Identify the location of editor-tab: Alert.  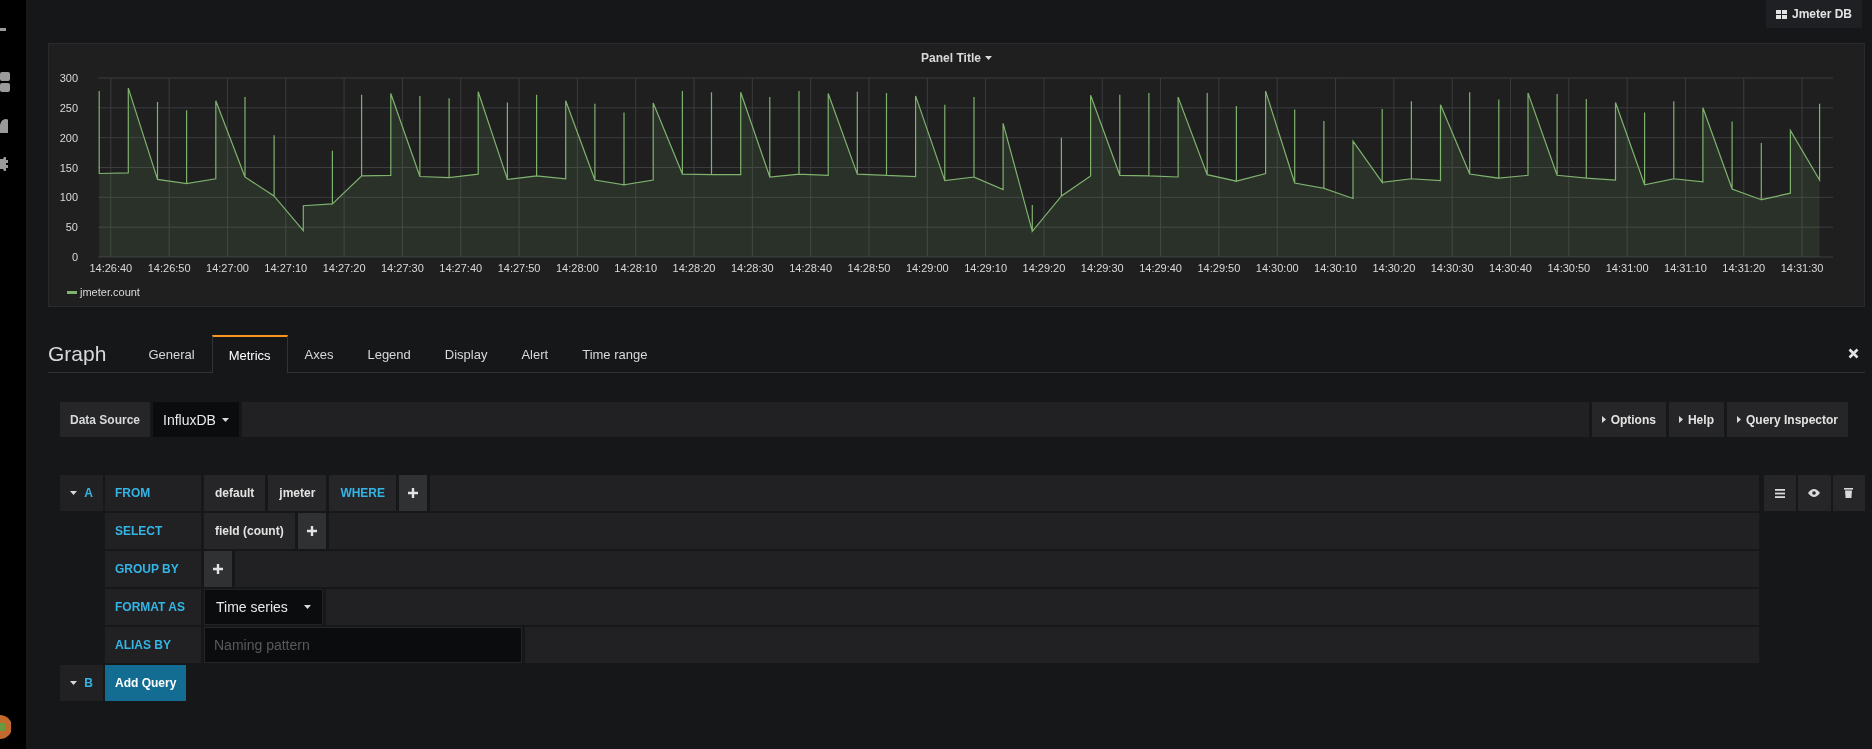
(535, 354).